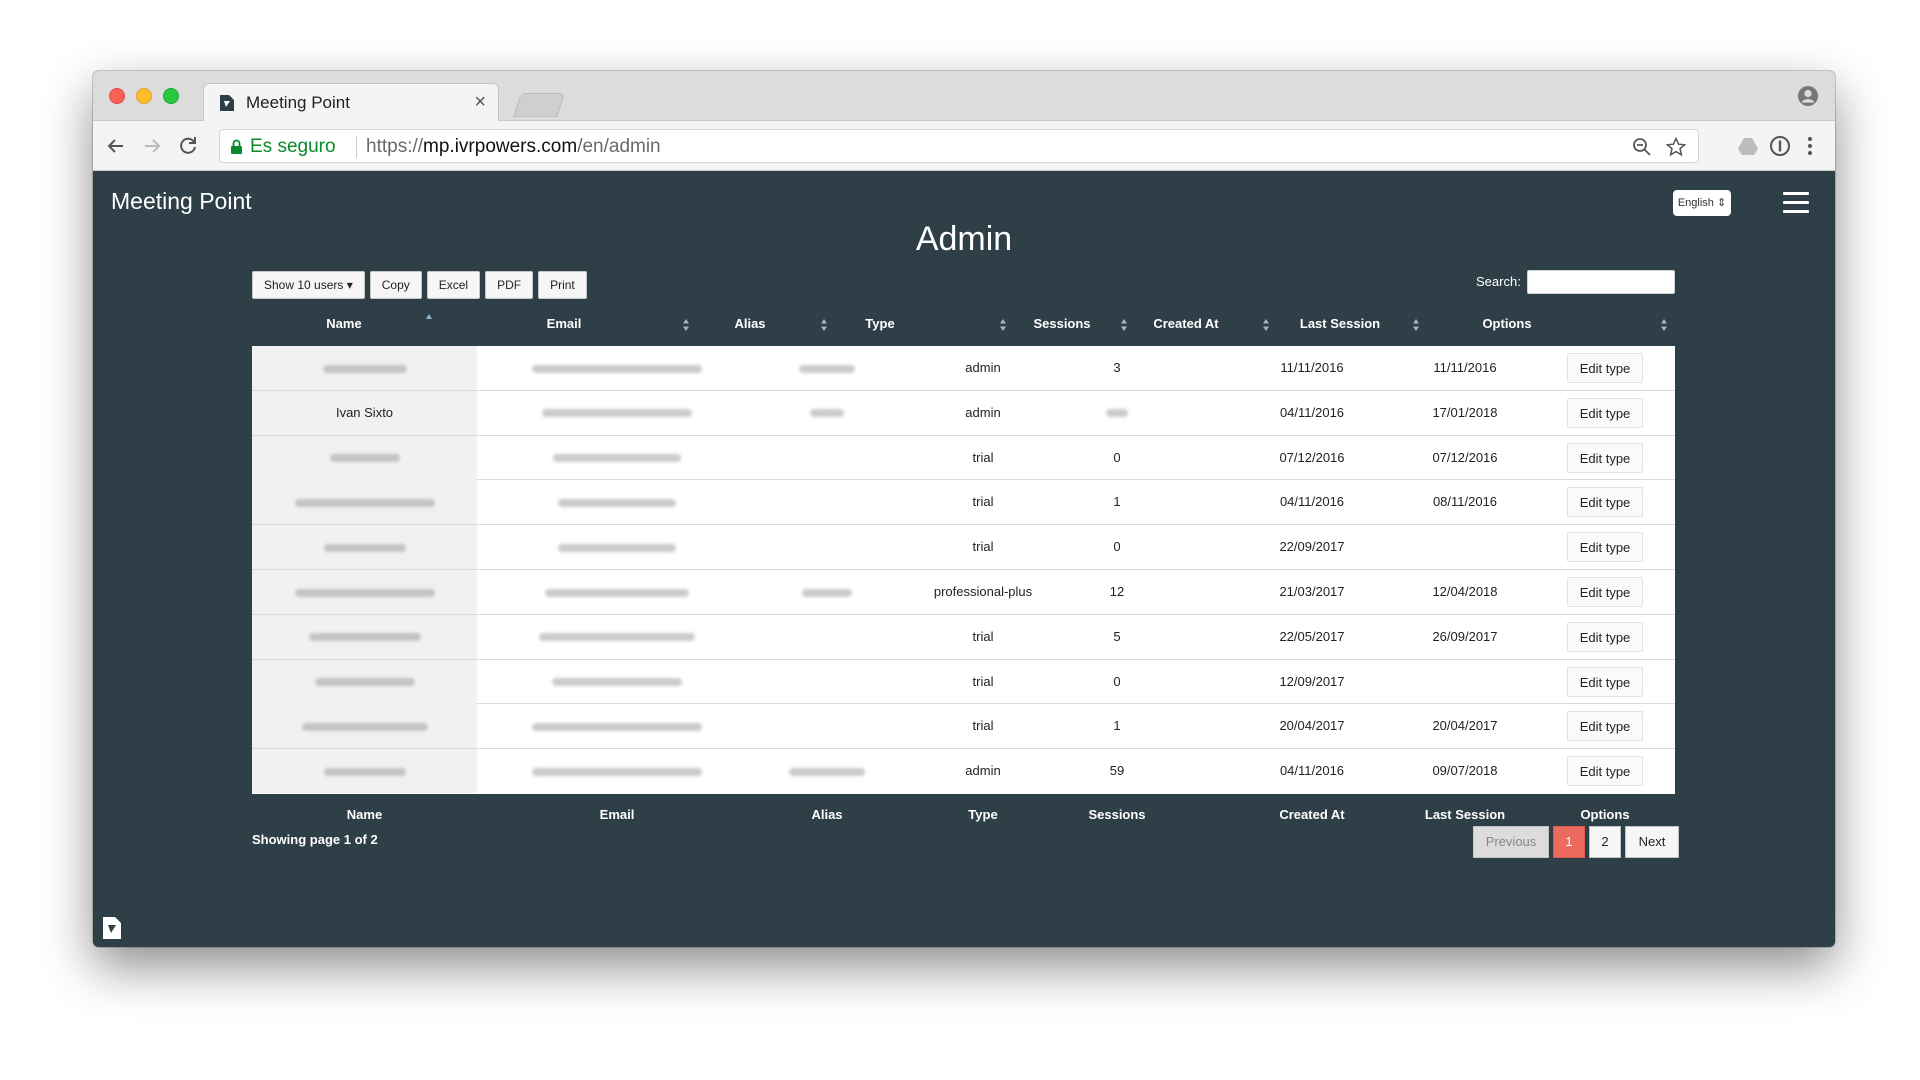 The width and height of the screenshot is (1920, 1080). I want to click on table-row: admin 3 11/11/2016 11/11/2016 Edit type, so click(963, 368).